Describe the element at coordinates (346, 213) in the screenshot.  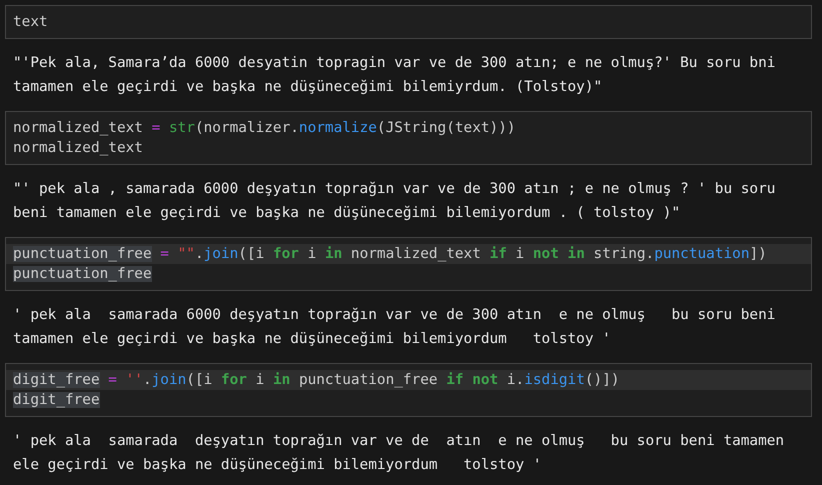
I see `output-text: beni tamamen ele geçirdi ve başka ne düşüneceğimi bilemiyordum . ( tolstoy )"` at that location.